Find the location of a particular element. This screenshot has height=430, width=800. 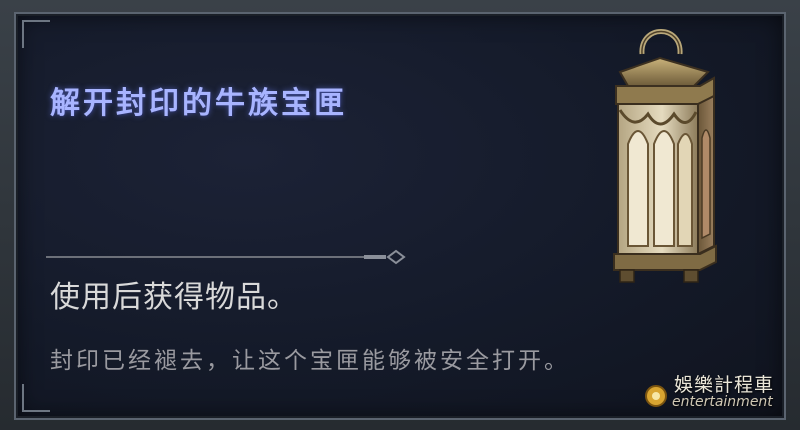

divider-line is located at coordinates (226, 257).